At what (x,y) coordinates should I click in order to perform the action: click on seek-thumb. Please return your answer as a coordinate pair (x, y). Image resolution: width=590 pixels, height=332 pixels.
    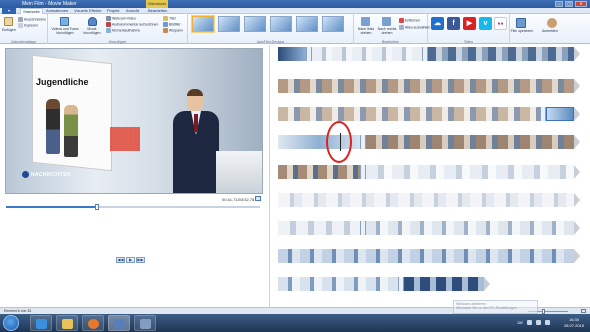
    Looking at the image, I should click on (97, 207).